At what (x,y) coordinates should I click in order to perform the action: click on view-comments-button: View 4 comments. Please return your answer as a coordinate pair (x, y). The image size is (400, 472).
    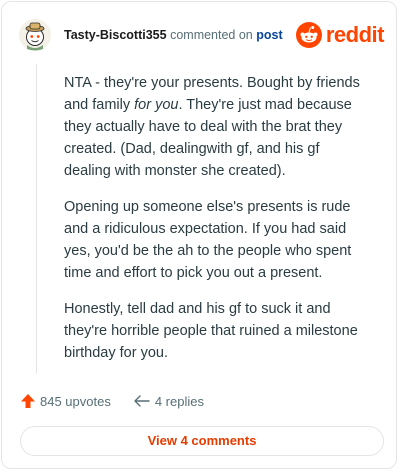
    Looking at the image, I should click on (202, 441).